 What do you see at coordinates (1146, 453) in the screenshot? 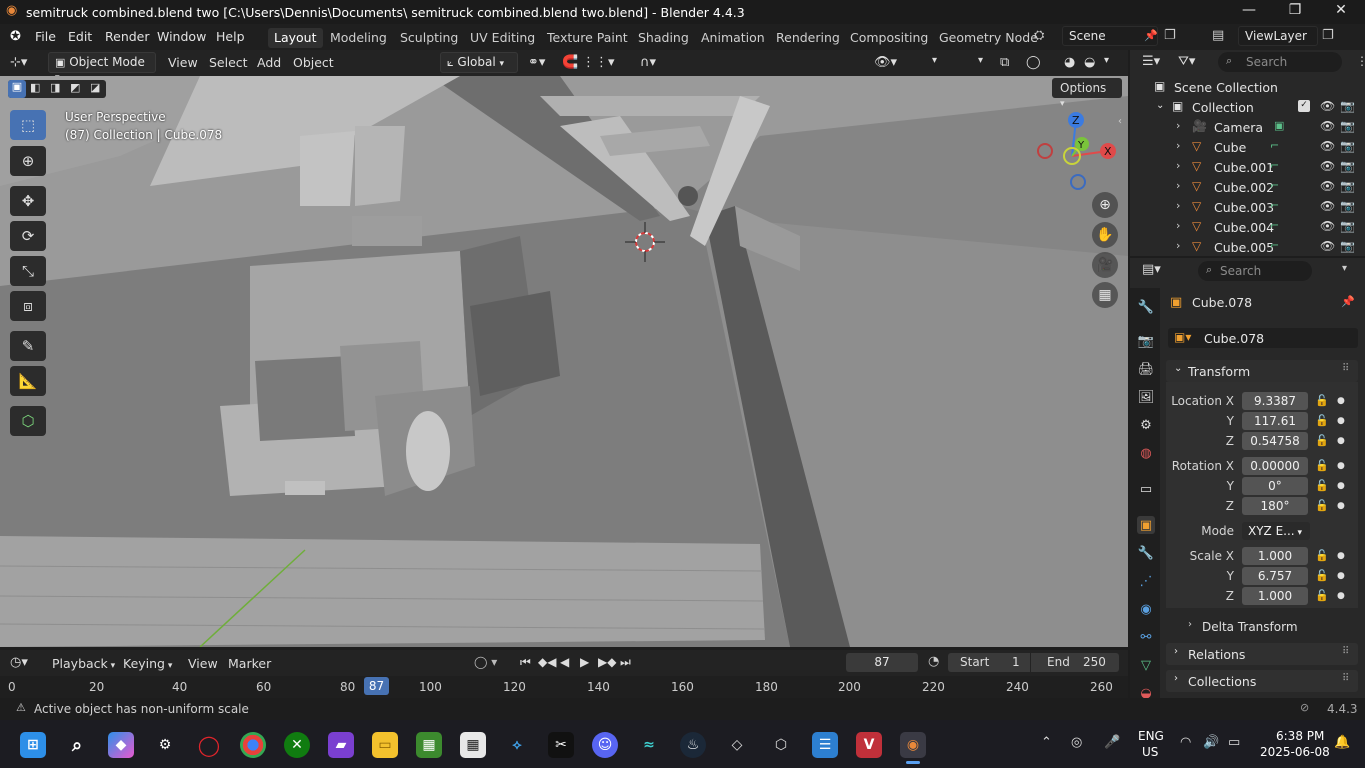
I see `world-tab-icon: ◍` at bounding box center [1146, 453].